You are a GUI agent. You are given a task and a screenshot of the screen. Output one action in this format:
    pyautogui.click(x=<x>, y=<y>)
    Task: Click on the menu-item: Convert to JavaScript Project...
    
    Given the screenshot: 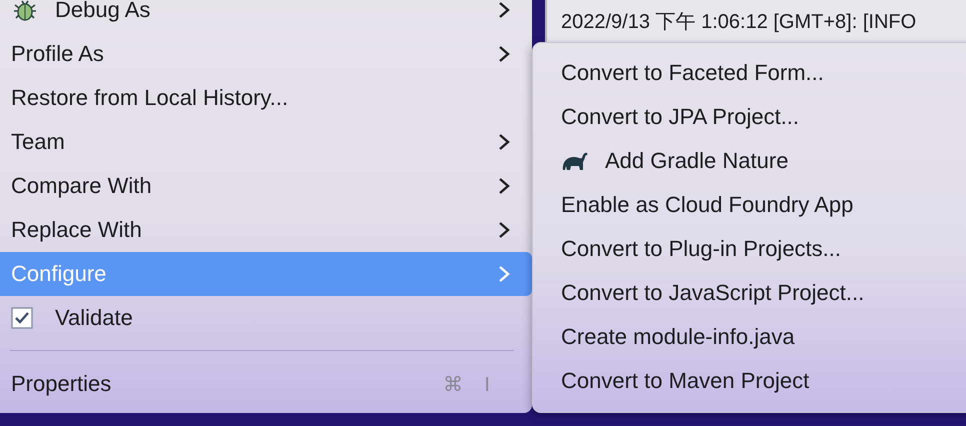 What is the action you would take?
    pyautogui.click(x=749, y=293)
    